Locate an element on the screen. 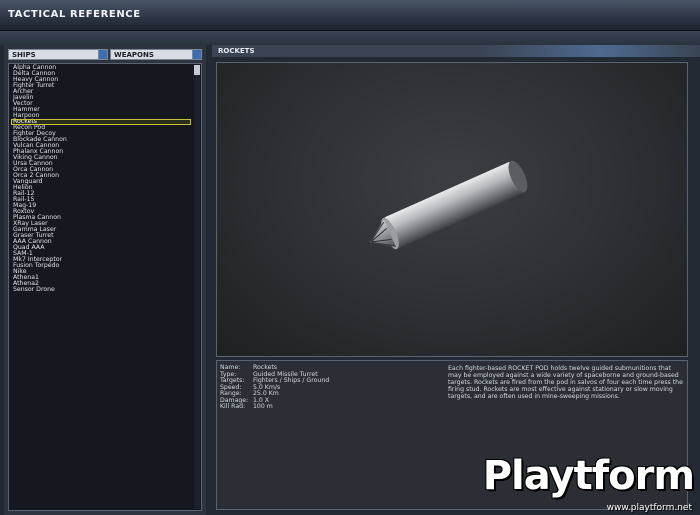  watermark-logo: Playtform www.playtform.net is located at coordinates (589, 483).